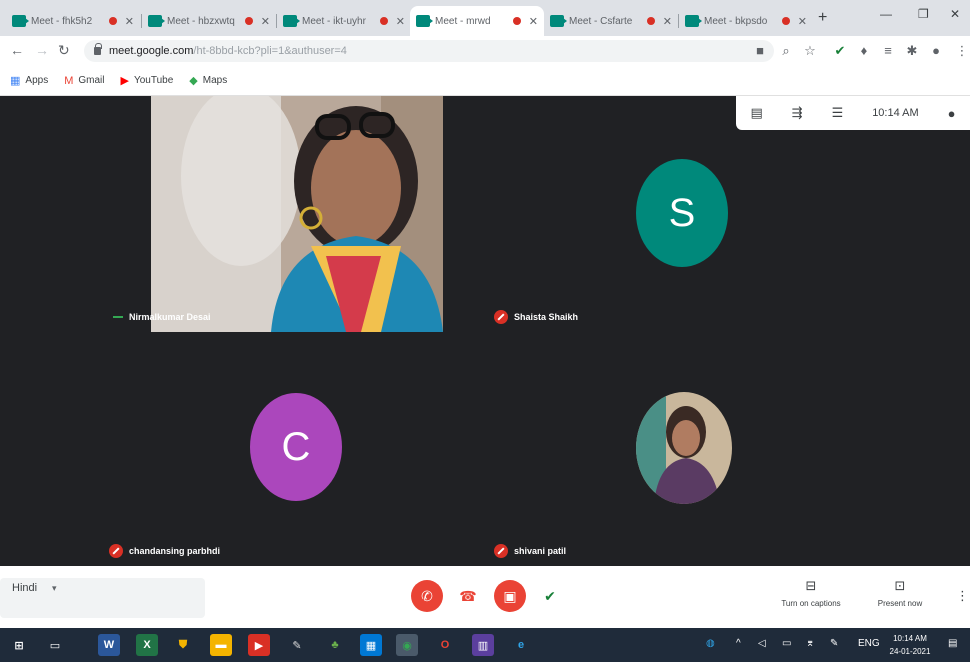  Describe the element at coordinates (208, 80) in the screenshot. I see `bookmark-maps: ◆ Maps` at that location.